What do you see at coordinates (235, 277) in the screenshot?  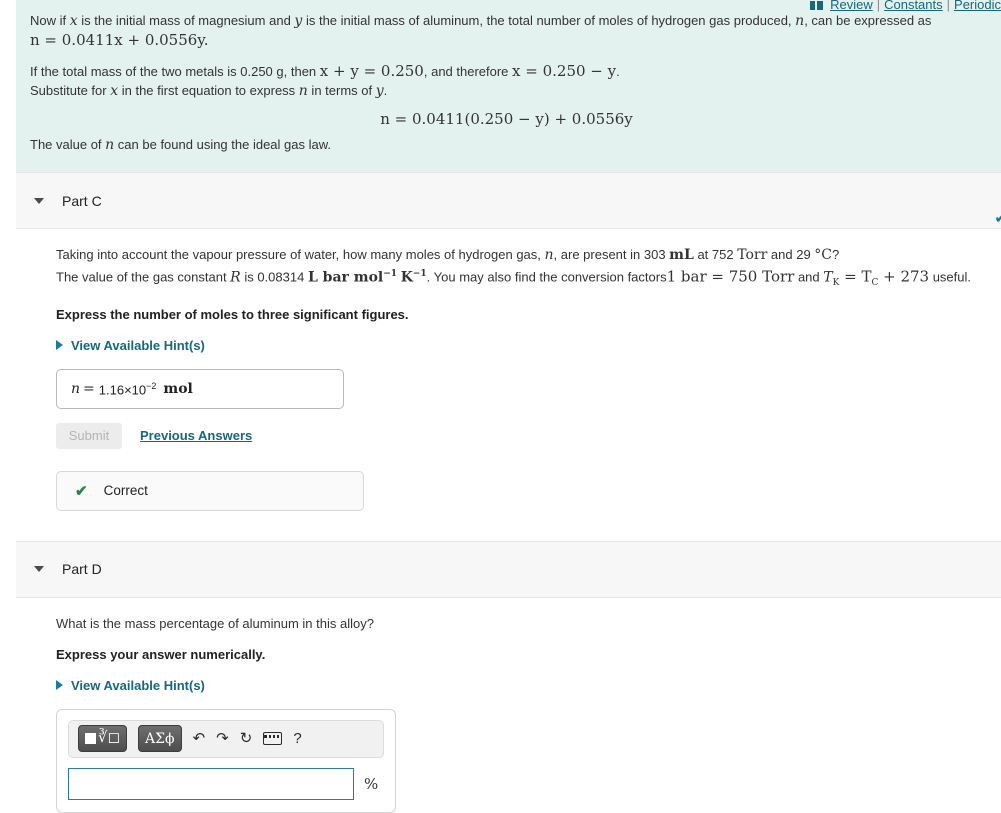 I see `pc-var-R: R` at bounding box center [235, 277].